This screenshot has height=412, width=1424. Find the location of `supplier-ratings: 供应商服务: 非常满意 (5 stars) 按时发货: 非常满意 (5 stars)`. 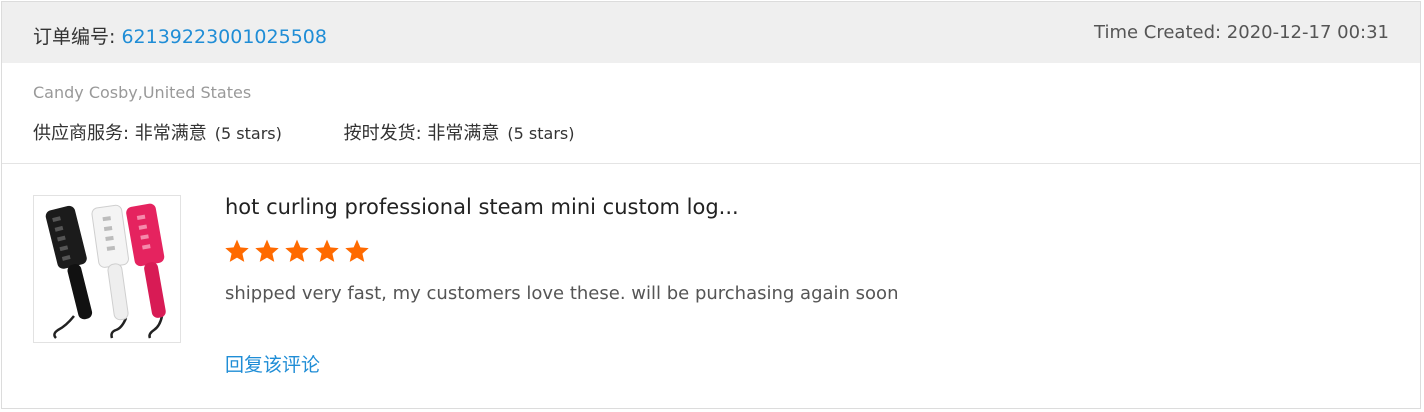

supplier-ratings: 供应商服务: 非常满意 (5 stars) 按时发货: 非常满意 (5 stars) is located at coordinates (303, 132).